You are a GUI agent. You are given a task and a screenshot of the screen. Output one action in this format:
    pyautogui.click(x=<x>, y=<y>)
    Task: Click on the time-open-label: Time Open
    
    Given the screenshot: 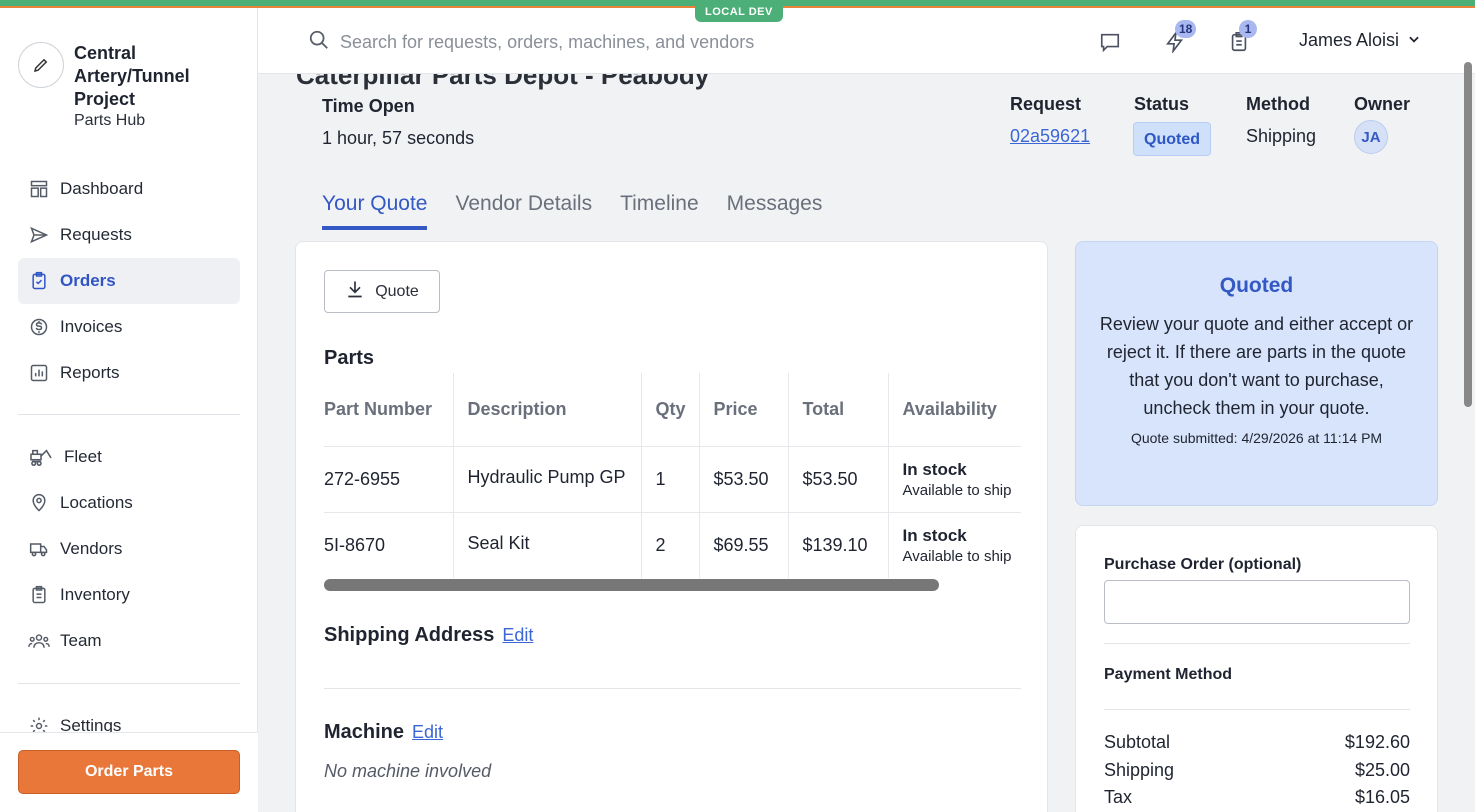 What is the action you would take?
    pyautogui.click(x=368, y=106)
    